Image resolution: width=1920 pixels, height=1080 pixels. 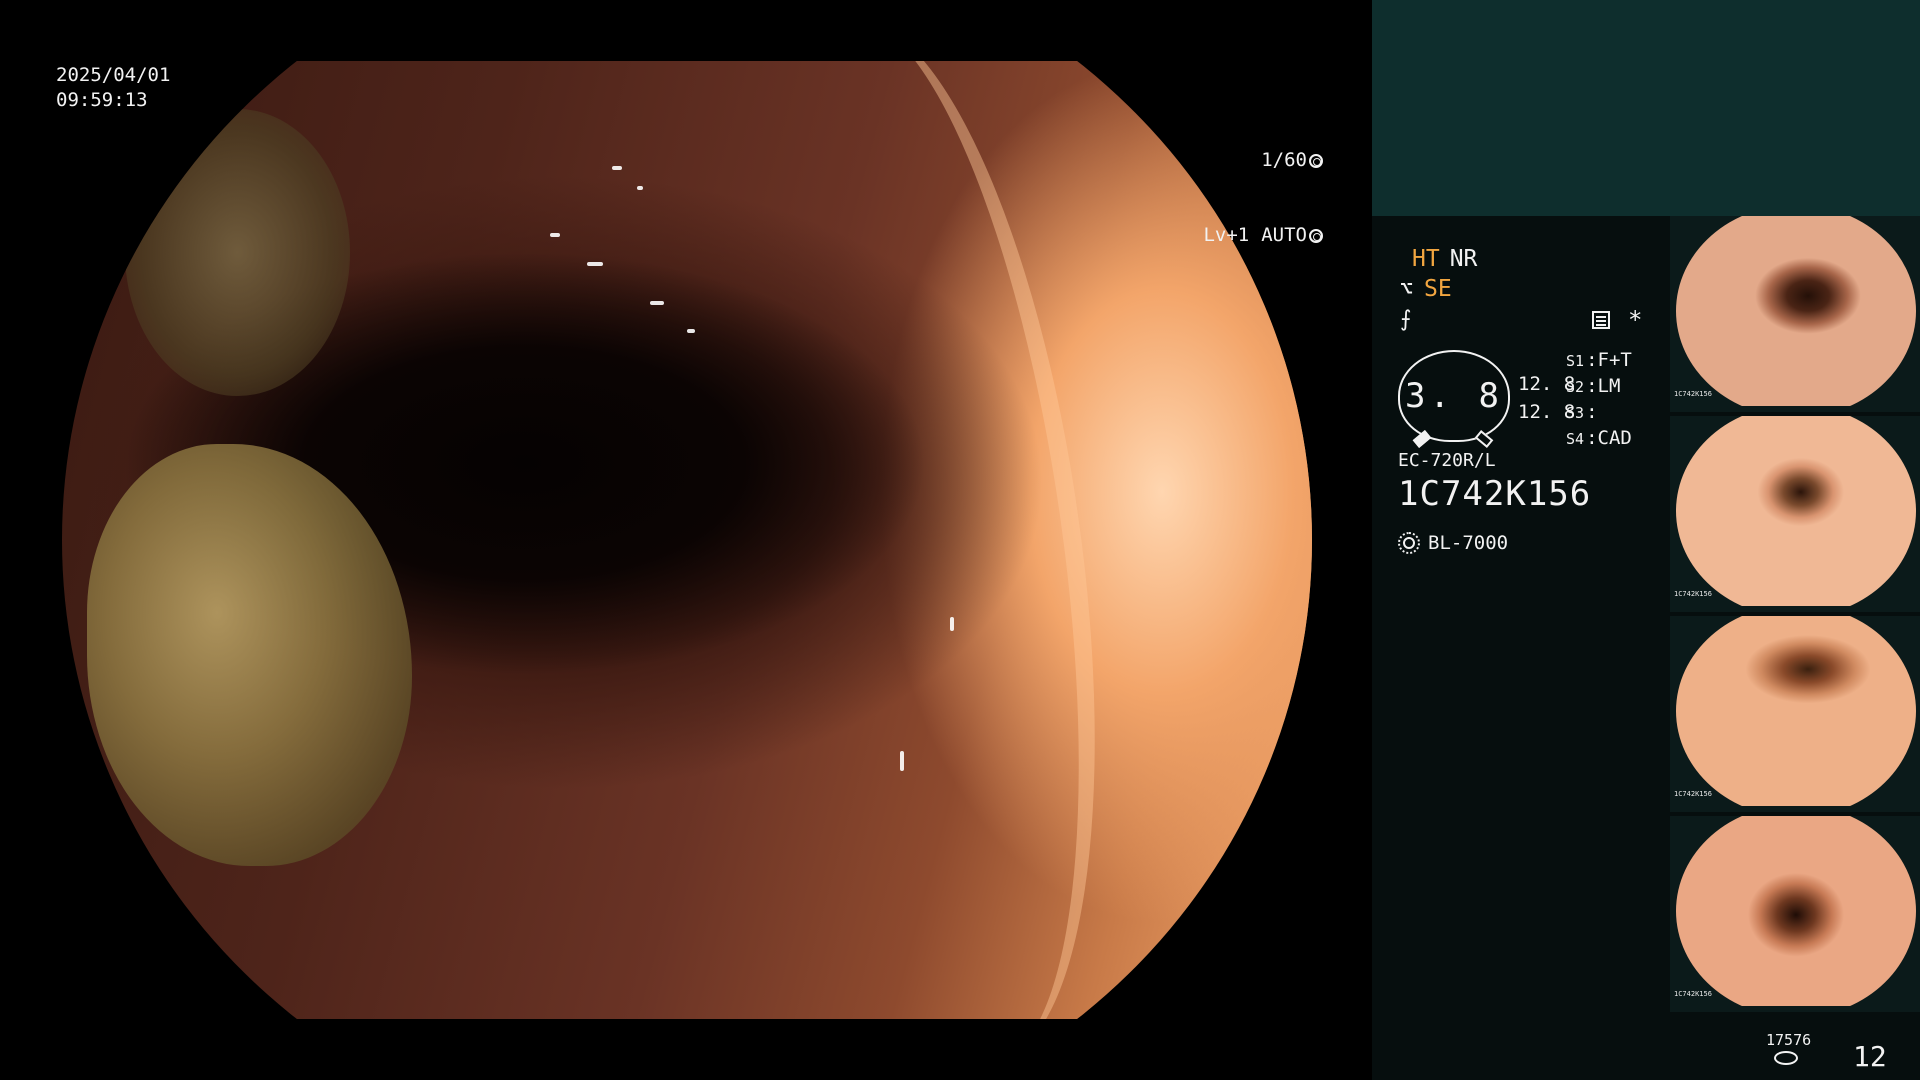 What do you see at coordinates (1284, 235) in the screenshot?
I see `mode-text: AUTO` at bounding box center [1284, 235].